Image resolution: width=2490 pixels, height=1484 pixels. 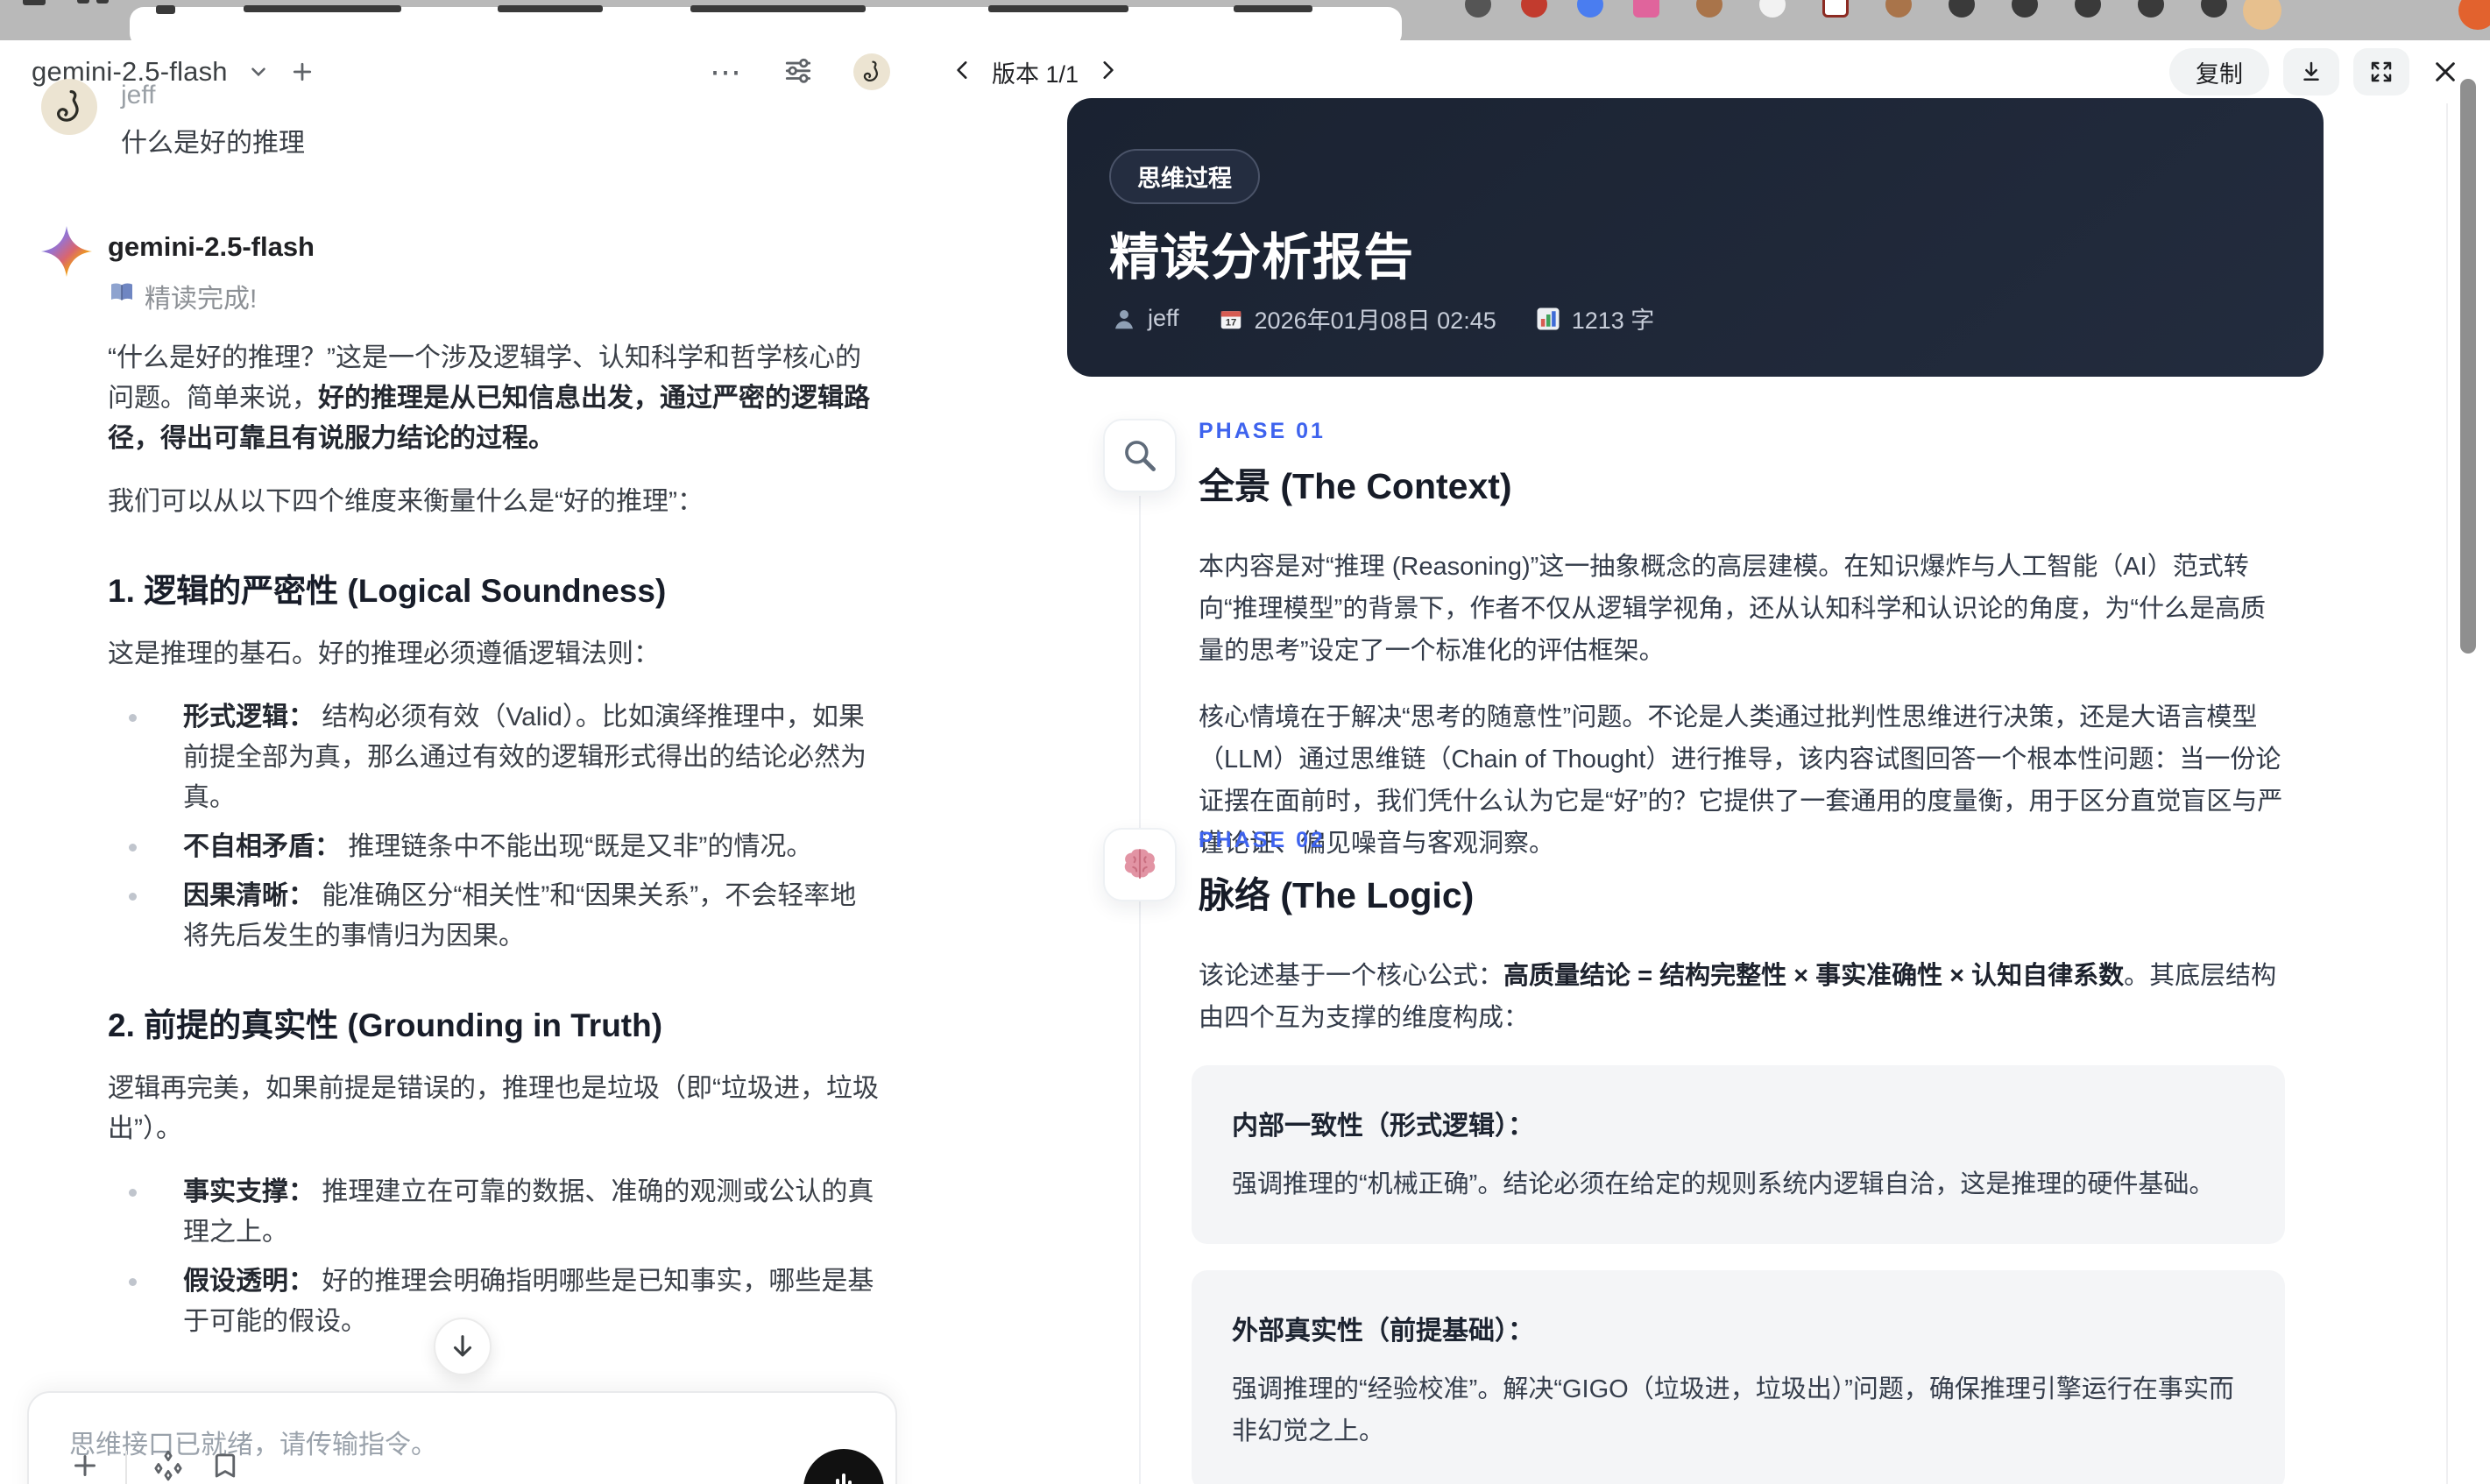 I want to click on user-message: jeff 什么是好的推理, so click(x=460, y=119).